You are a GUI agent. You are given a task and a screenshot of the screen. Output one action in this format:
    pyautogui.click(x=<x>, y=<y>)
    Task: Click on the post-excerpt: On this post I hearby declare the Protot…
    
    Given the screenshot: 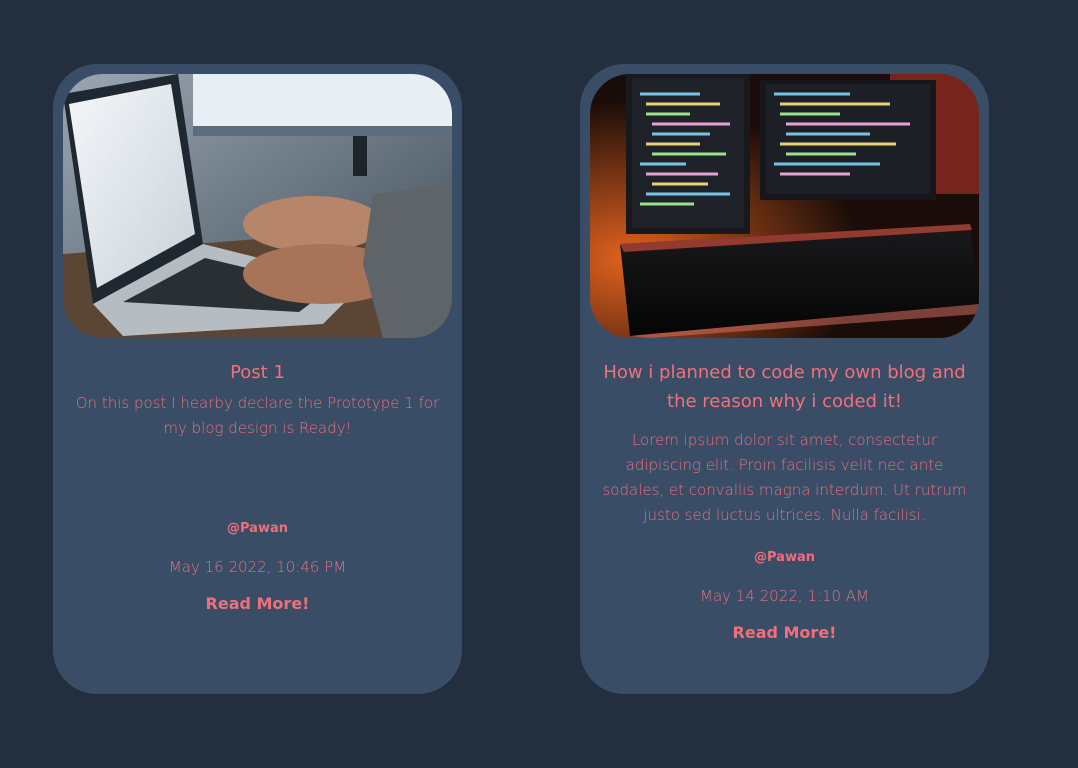 What is the action you would take?
    pyautogui.click(x=257, y=415)
    